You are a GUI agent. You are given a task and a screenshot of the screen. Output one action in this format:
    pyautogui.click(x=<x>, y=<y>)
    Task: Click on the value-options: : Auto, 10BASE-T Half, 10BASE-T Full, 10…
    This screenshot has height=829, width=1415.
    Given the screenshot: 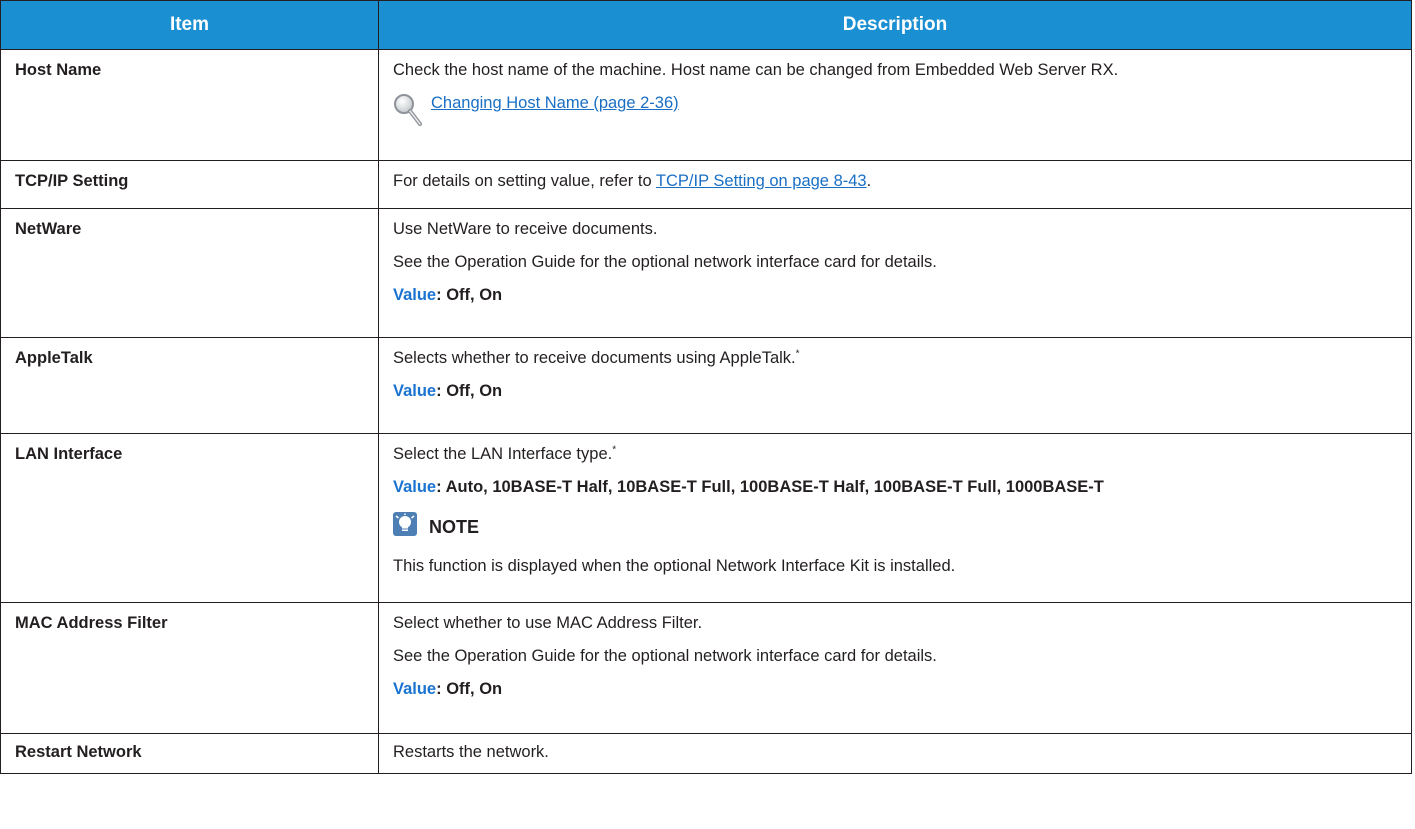 What is the action you would take?
    pyautogui.click(x=770, y=487)
    